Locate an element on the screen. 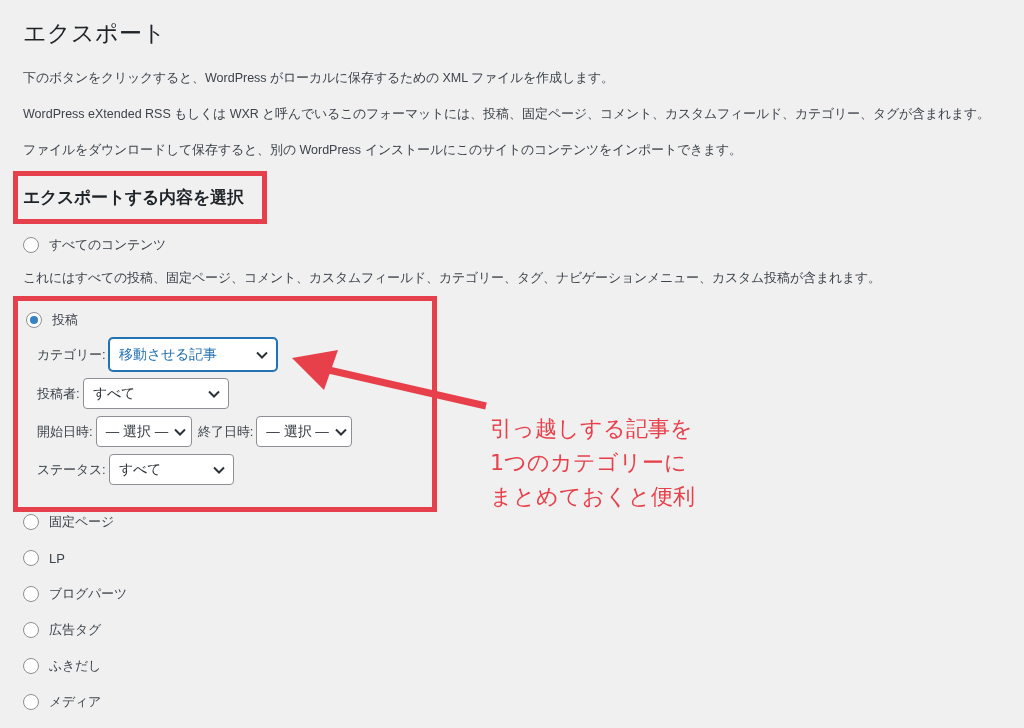 Image resolution: width=1024 pixels, height=728 pixels. annotation-line: 1つのカテゴリーに is located at coordinates (589, 463).